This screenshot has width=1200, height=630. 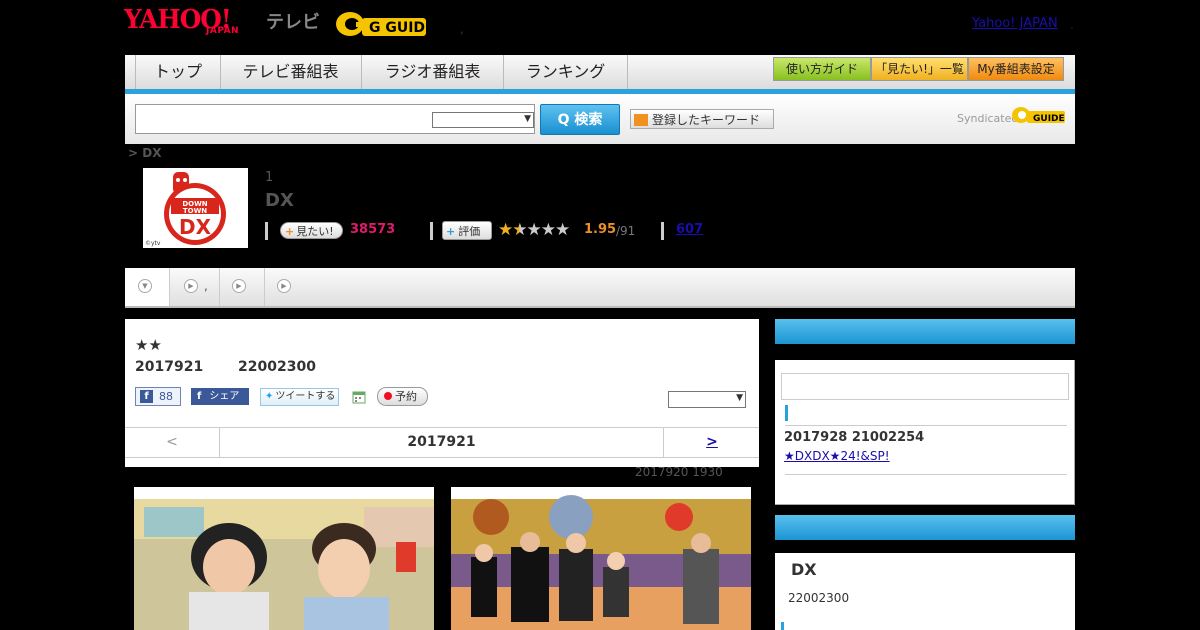 What do you see at coordinates (689, 229) in the screenshot?
I see `reviews-link: 607` at bounding box center [689, 229].